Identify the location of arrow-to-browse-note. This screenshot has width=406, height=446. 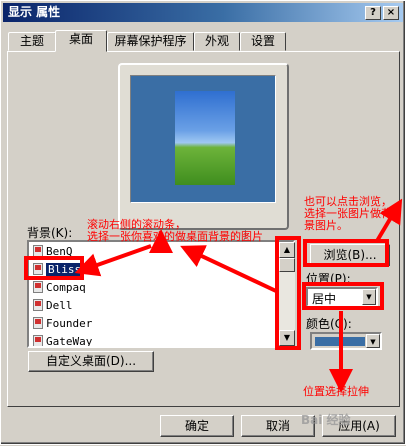
(389, 220).